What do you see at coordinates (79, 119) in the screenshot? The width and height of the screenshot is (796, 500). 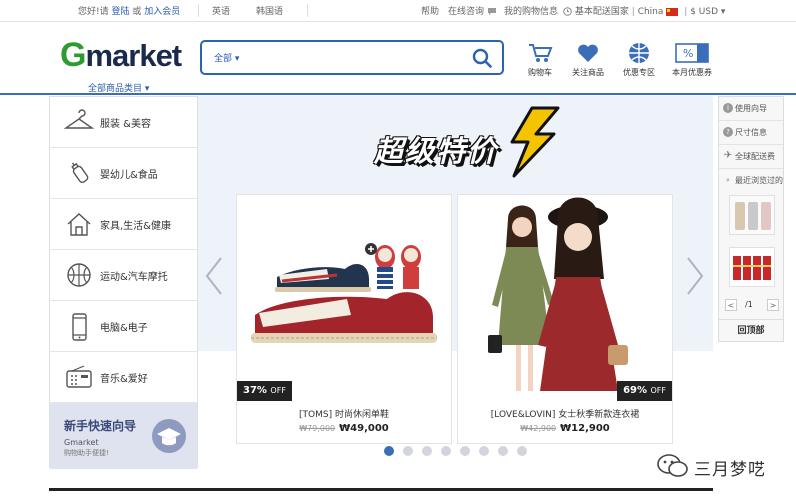 I see `hanger-icon` at bounding box center [79, 119].